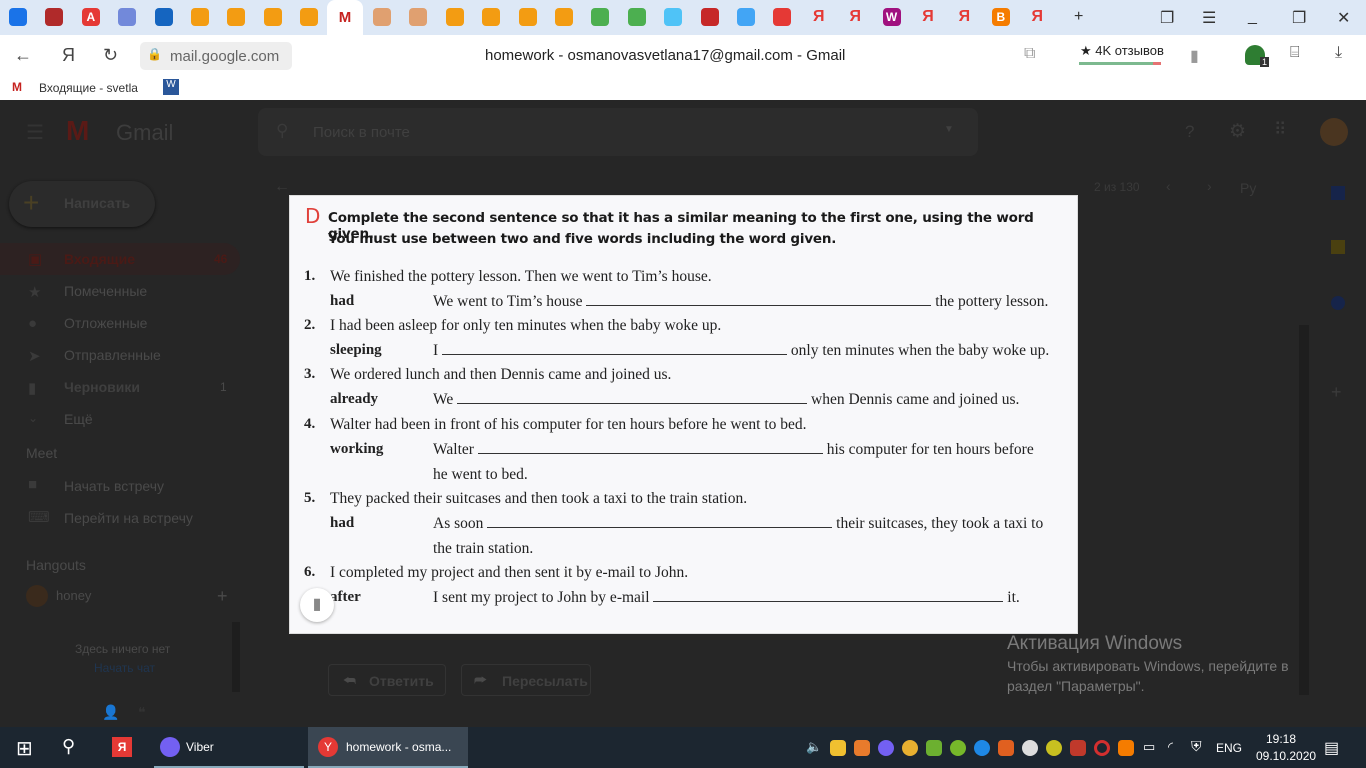 The width and height of the screenshot is (1366, 768). I want to click on next-icon: ›, so click(1209, 186).